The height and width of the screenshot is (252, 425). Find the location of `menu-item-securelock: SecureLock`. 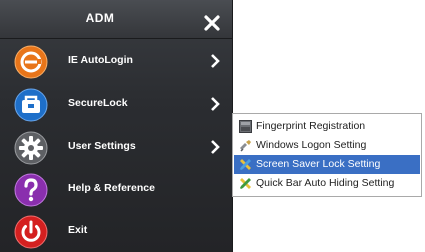

menu-item-securelock: SecureLock is located at coordinates (116, 104).